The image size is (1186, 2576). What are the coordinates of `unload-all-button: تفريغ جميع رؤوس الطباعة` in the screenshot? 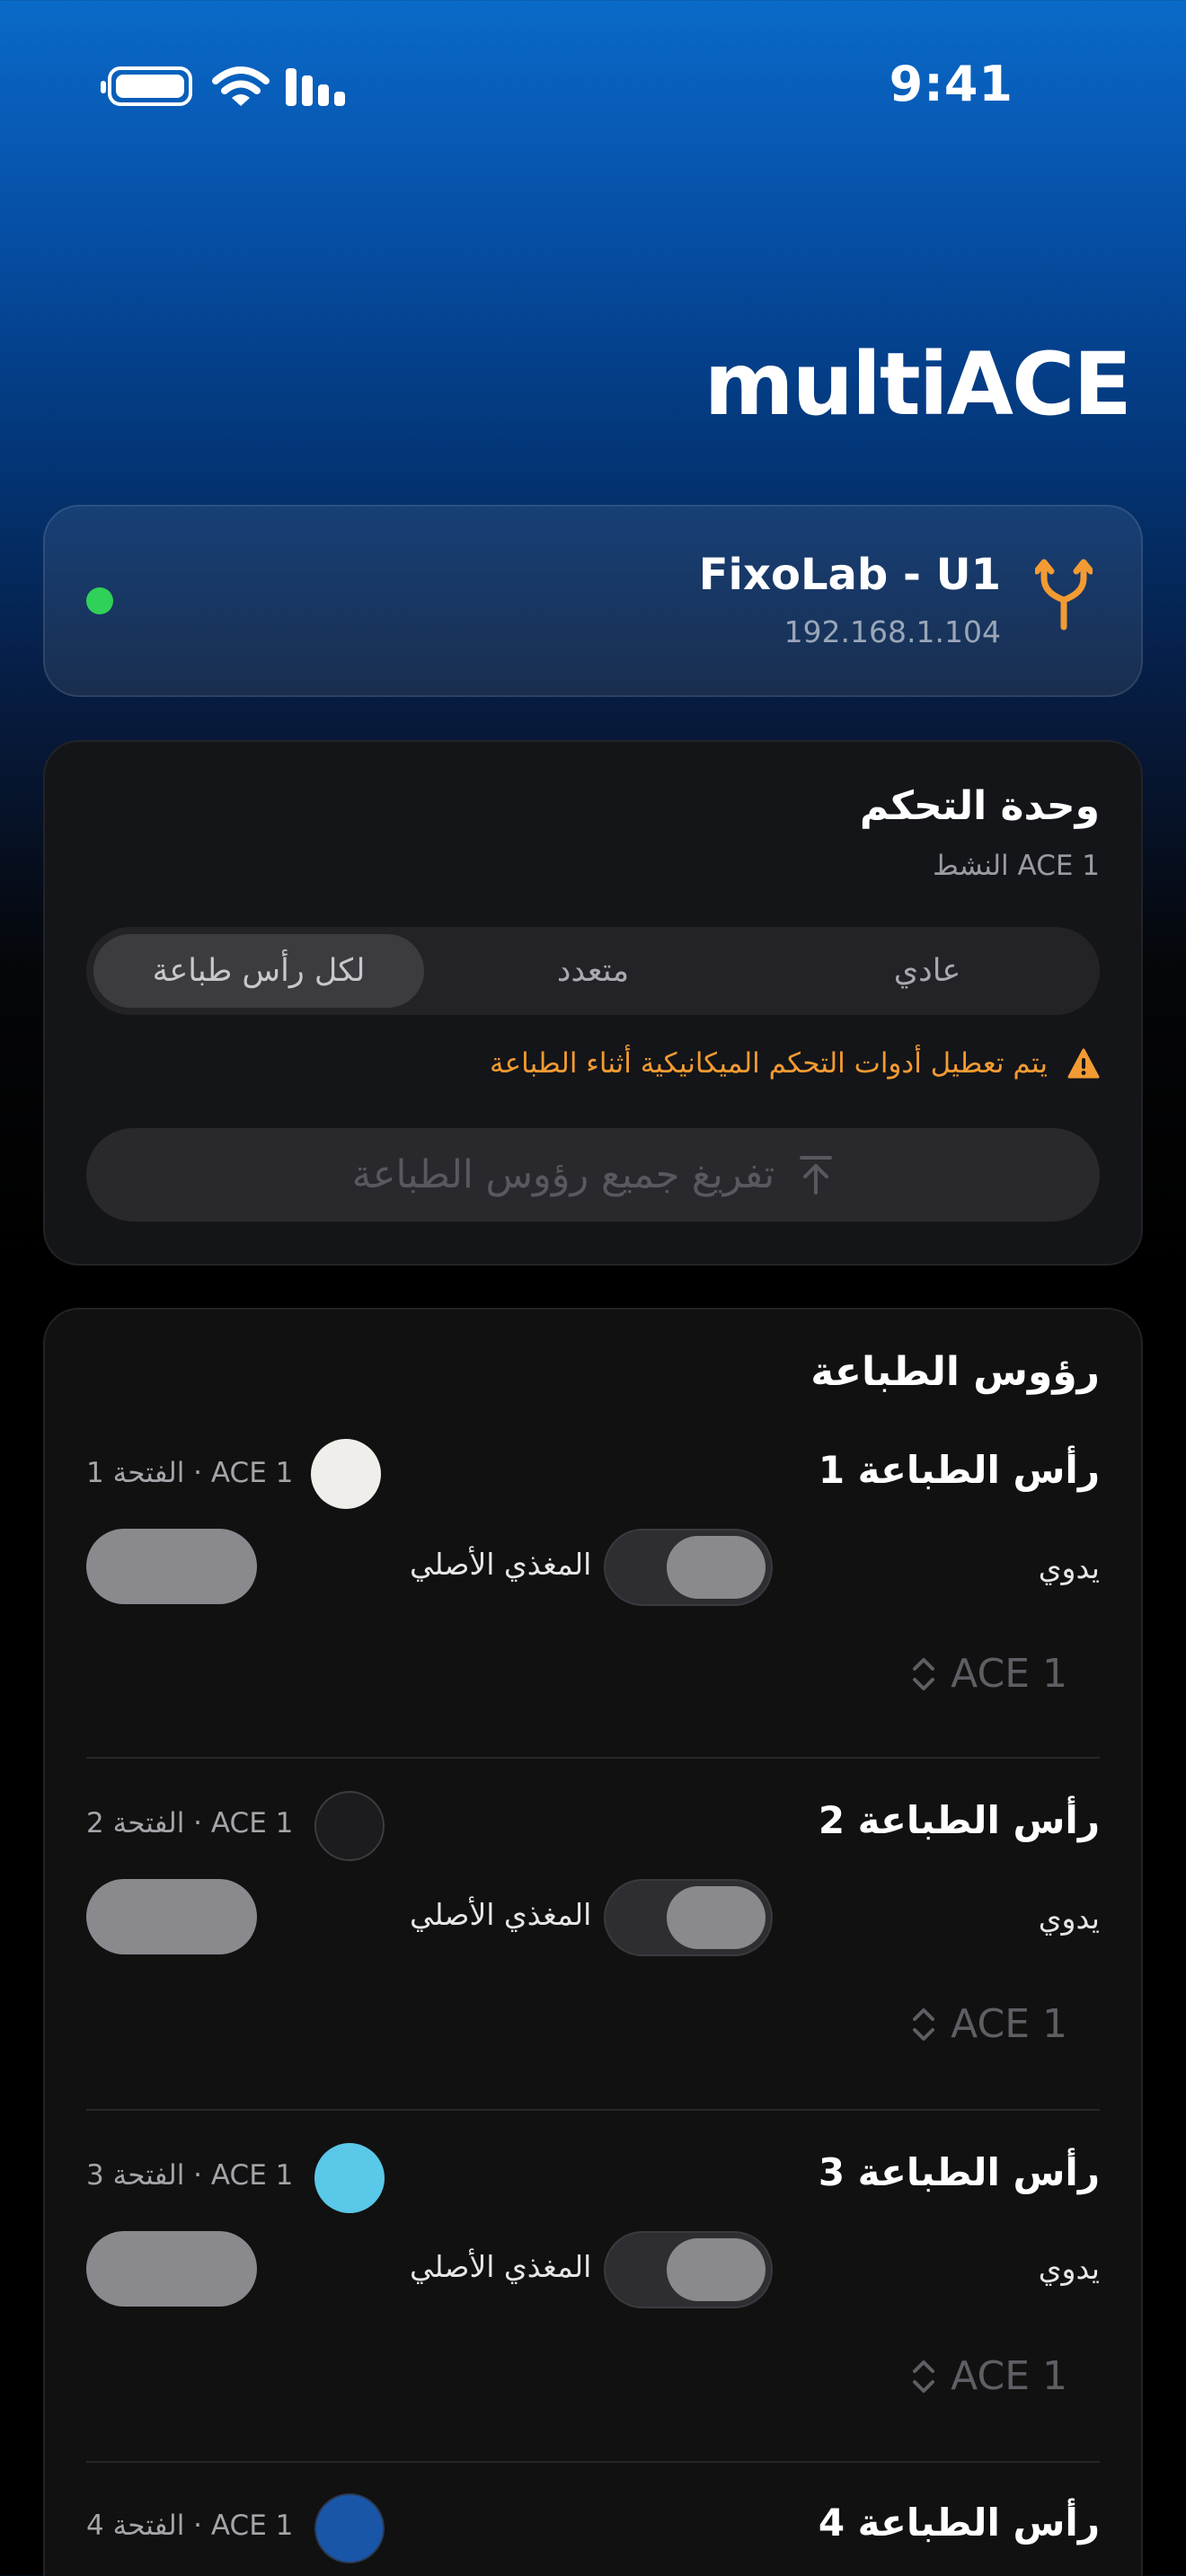 It's located at (593, 1175).